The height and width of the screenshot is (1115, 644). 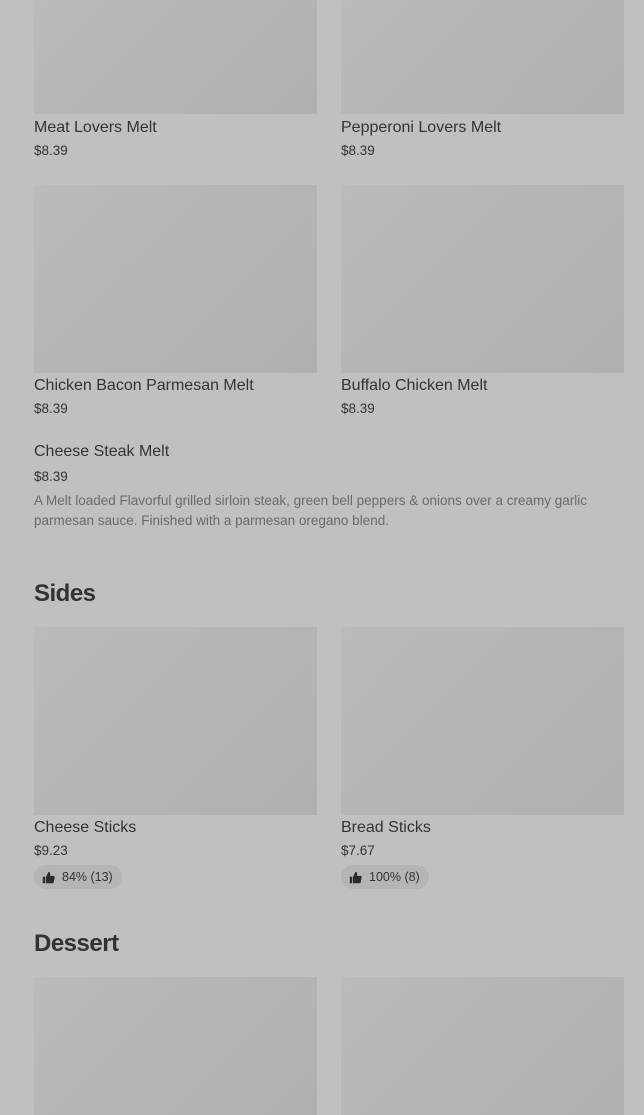 I want to click on item-name: Cheese Steak Melt, so click(x=101, y=452).